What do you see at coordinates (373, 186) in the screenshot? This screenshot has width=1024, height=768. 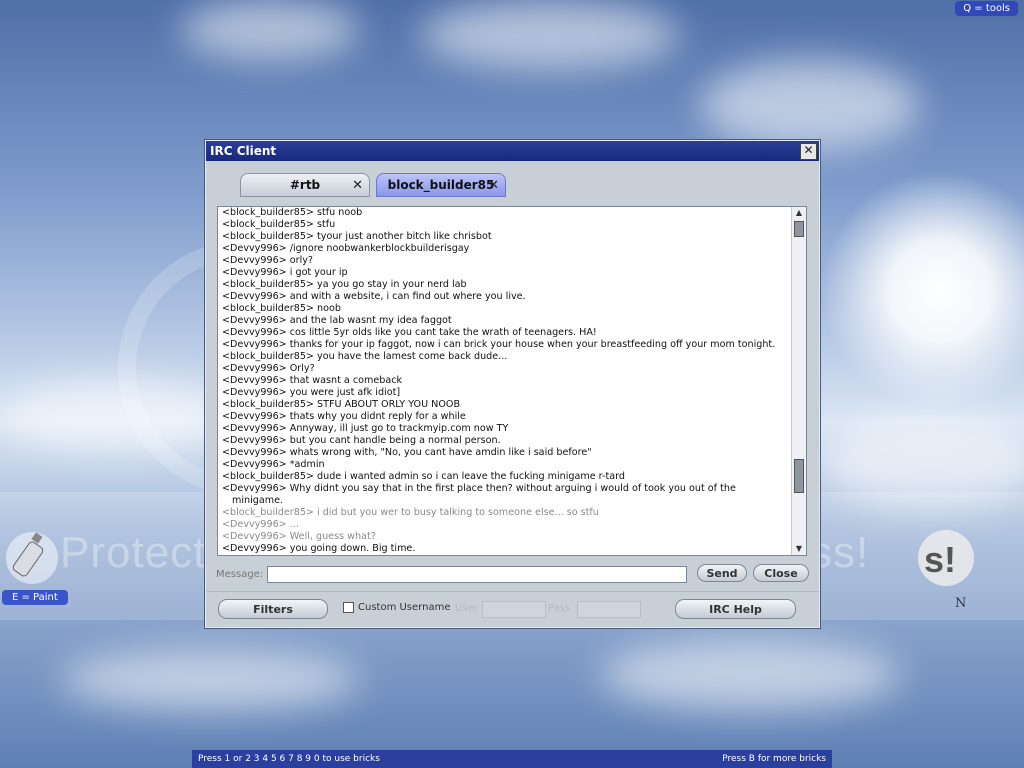 I see `channel-tabs: #rtb ✕ block_builder85 ✕` at bounding box center [373, 186].